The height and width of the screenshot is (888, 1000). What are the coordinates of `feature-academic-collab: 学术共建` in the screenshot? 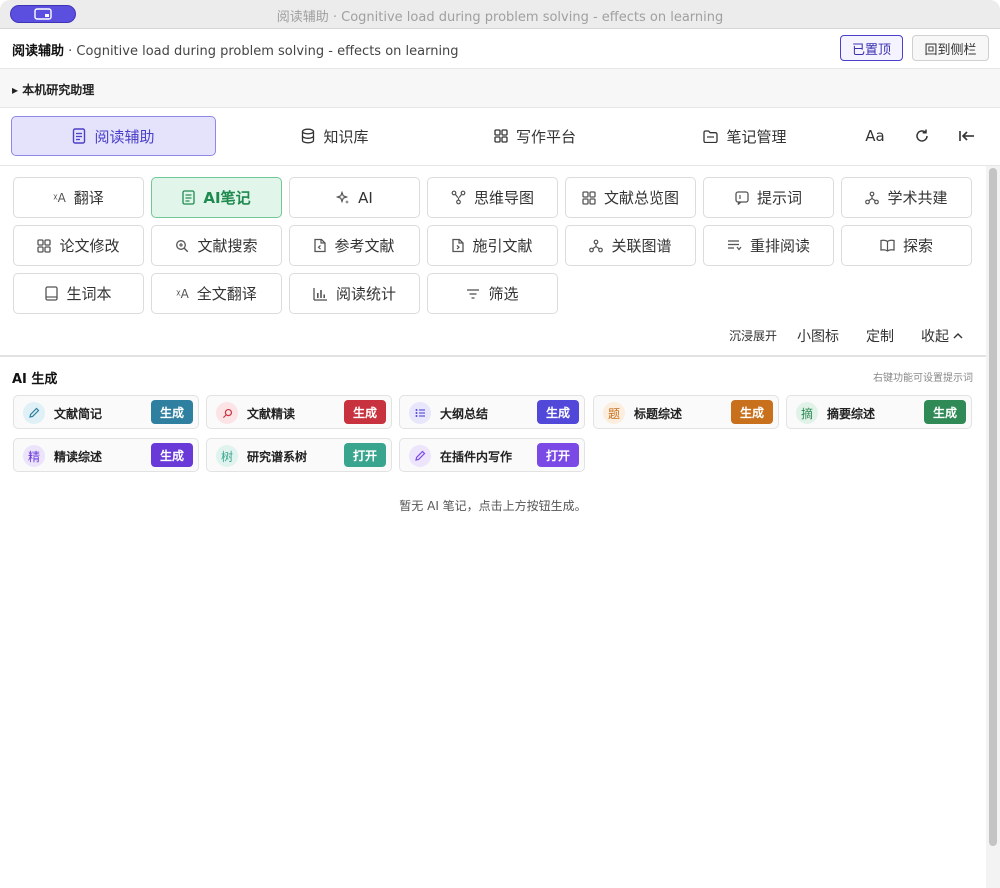 It's located at (906, 197).